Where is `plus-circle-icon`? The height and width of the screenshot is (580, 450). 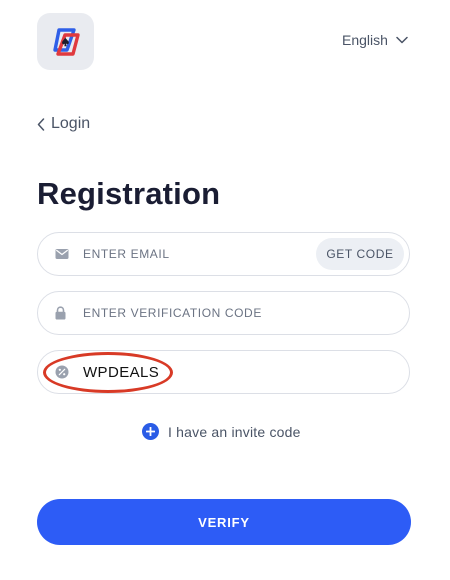 plus-circle-icon is located at coordinates (150, 431).